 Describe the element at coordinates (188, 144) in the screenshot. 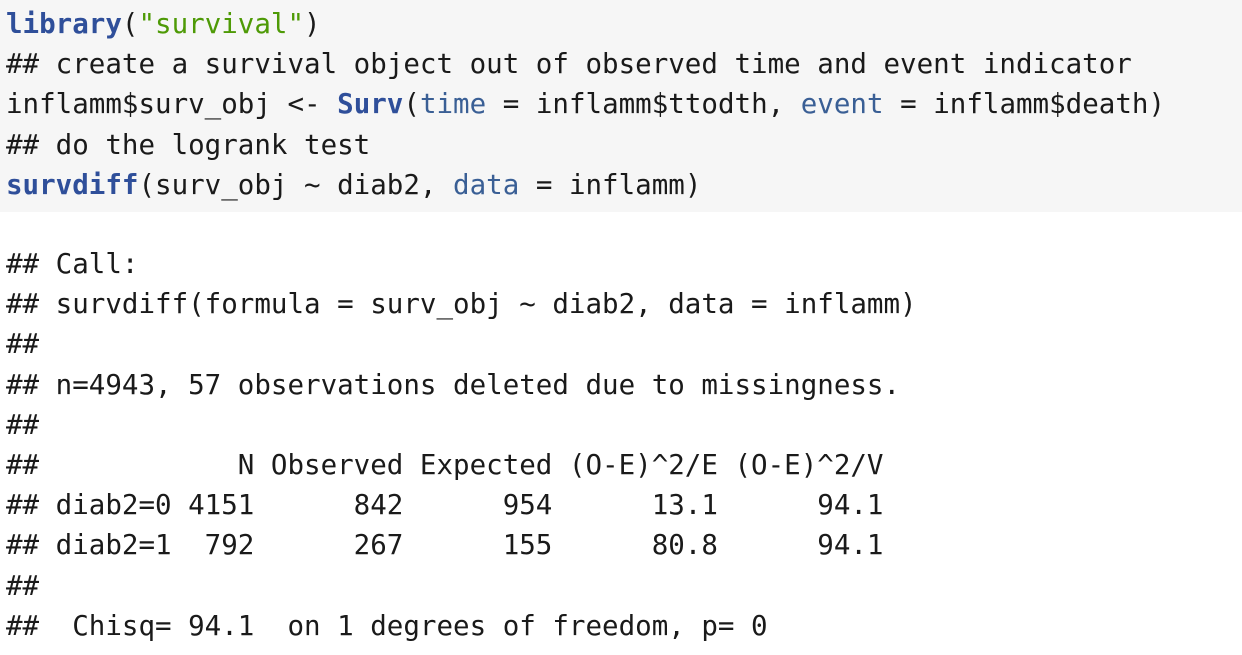

I see `code-comment-logrank: ## do the logrank test` at that location.